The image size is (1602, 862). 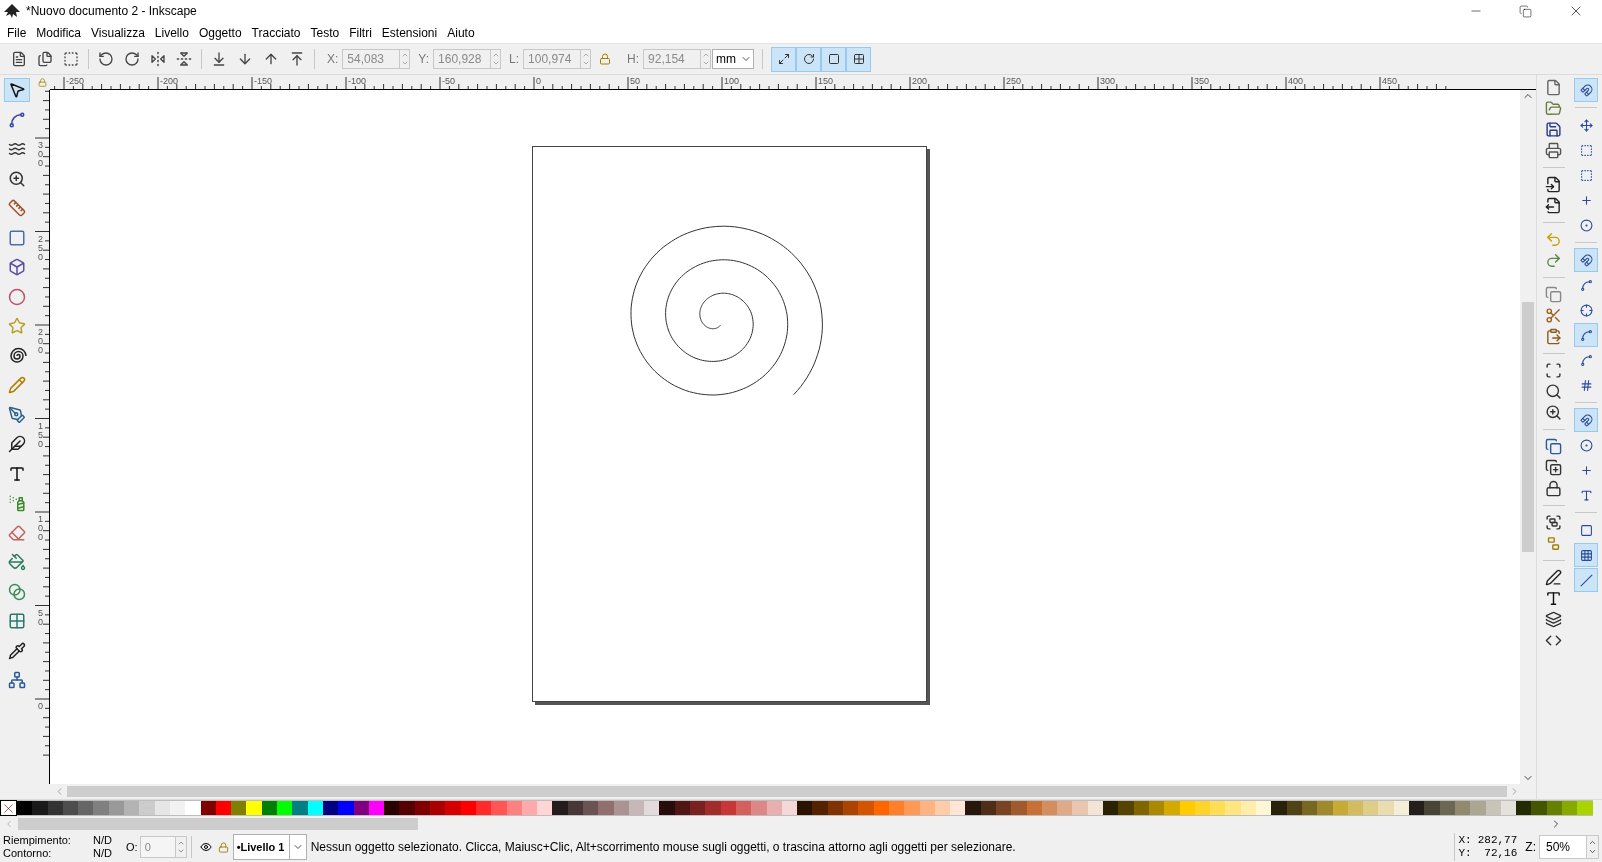 What do you see at coordinates (220, 32) in the screenshot?
I see `menu-item: Oggetto` at bounding box center [220, 32].